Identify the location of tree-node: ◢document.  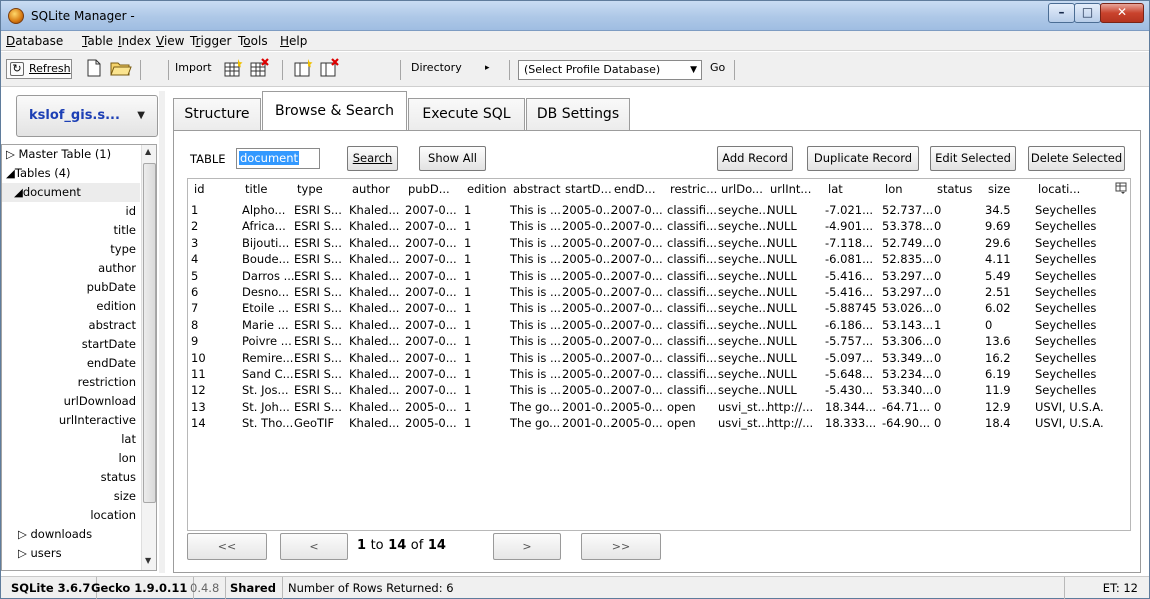
(71, 192).